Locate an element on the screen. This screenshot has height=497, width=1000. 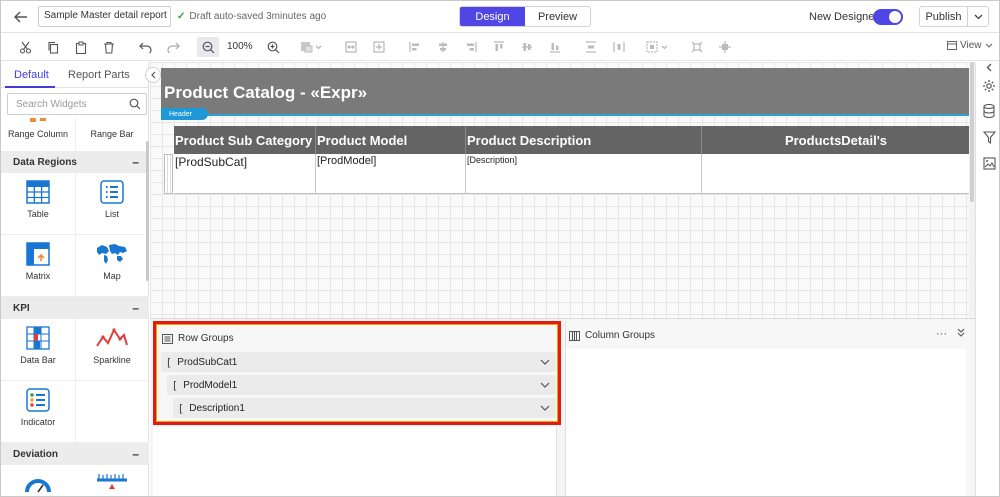
data-button is located at coordinates (989, 111).